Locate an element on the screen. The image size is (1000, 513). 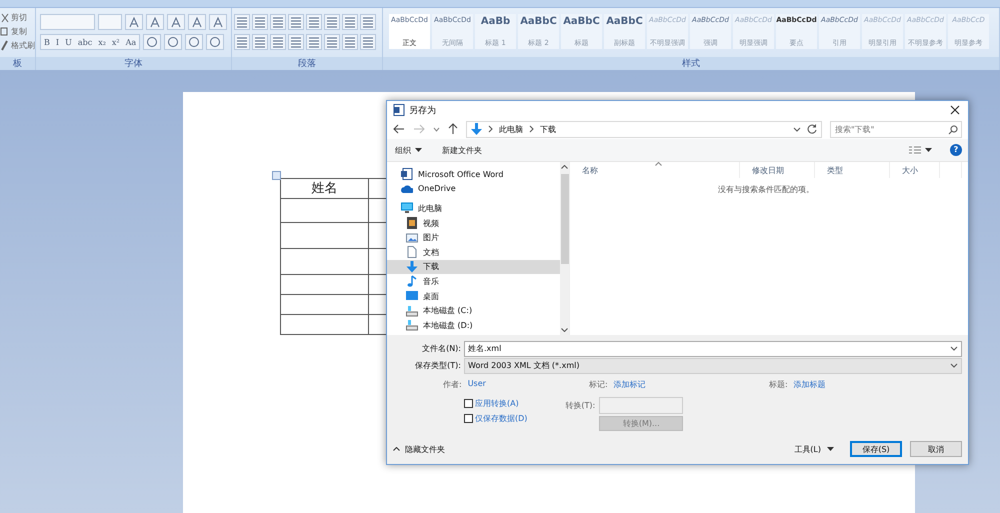
format-button: x₂ is located at coordinates (102, 42).